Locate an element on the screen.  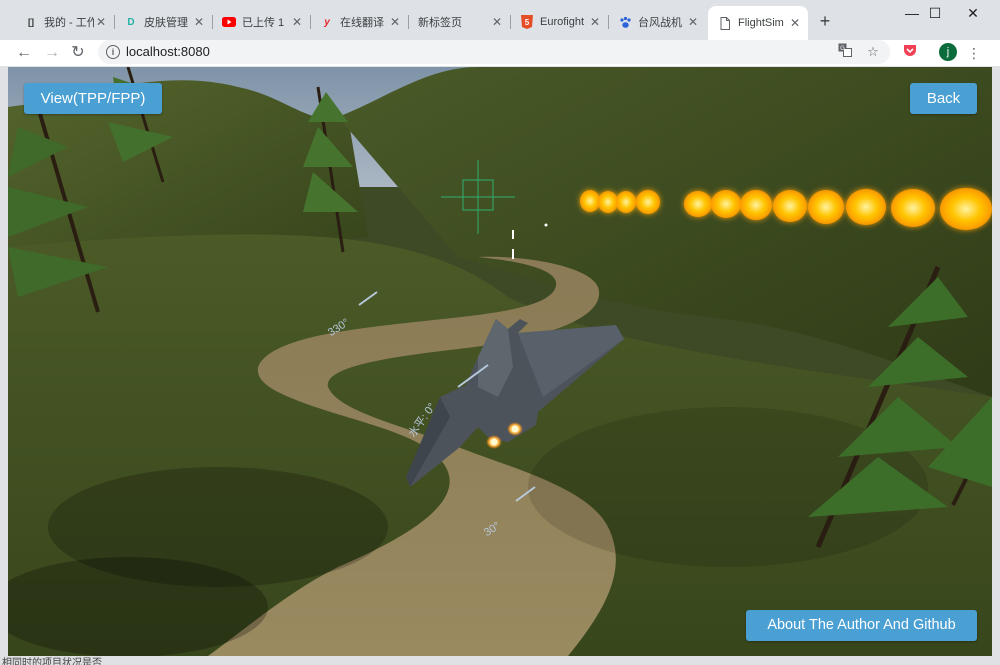
tab-6: 台风战机 ✕ is located at coordinates (657, 22).